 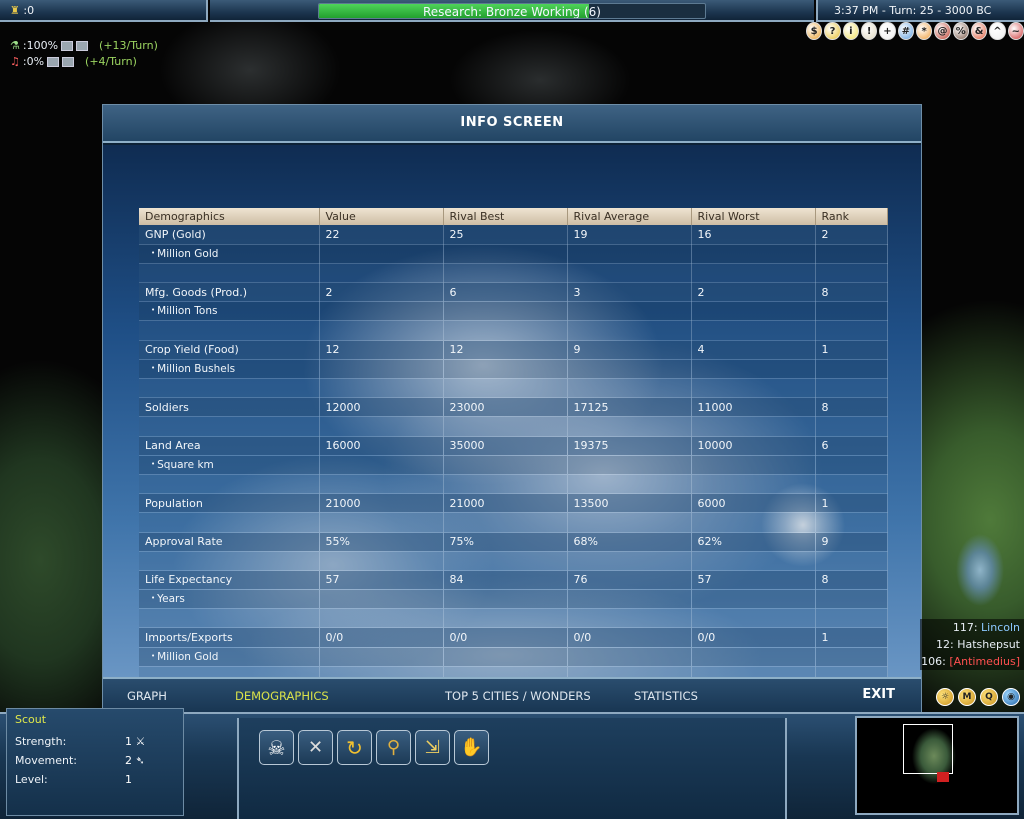 I want to click on globe-view-icon: ◉, so click(x=1011, y=697).